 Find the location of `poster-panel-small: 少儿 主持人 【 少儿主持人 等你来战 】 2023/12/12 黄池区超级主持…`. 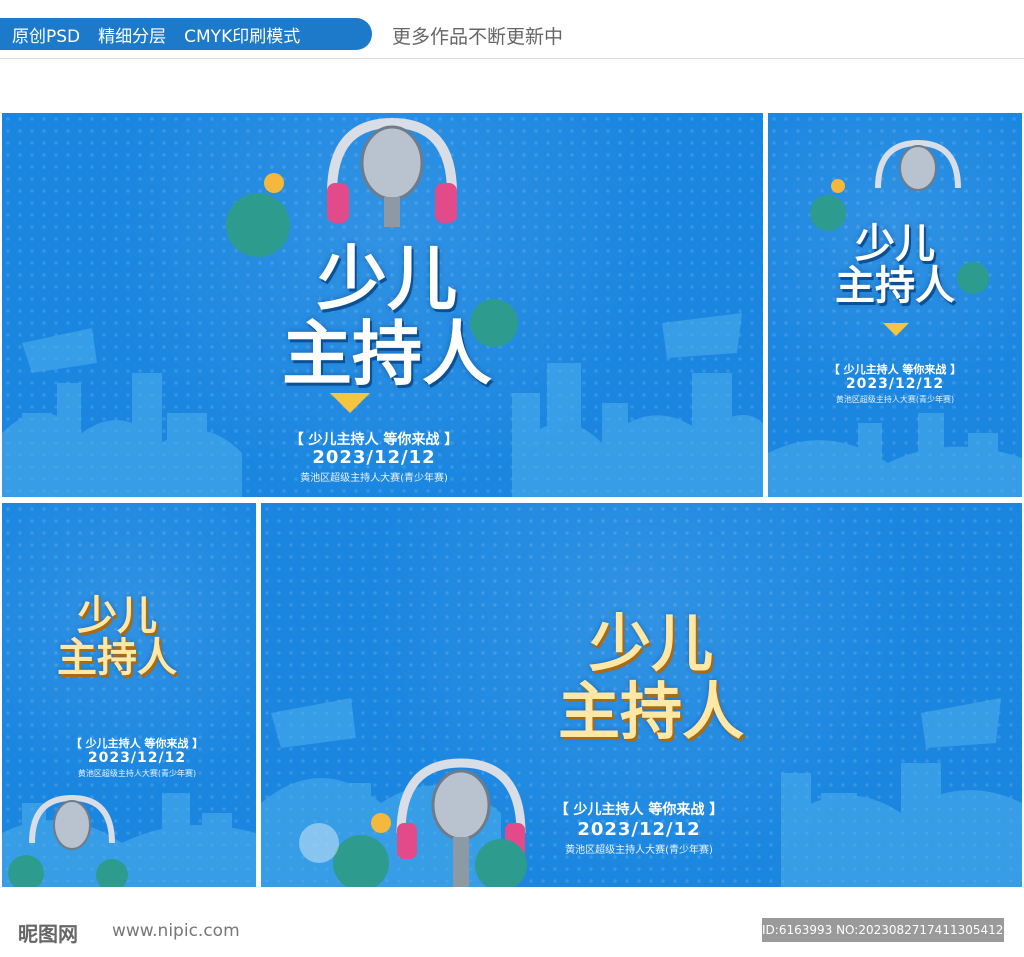

poster-panel-small: 少儿 主持人 【 少儿主持人 等你来战 】 2023/12/12 黄池区超级主持… is located at coordinates (895, 305).